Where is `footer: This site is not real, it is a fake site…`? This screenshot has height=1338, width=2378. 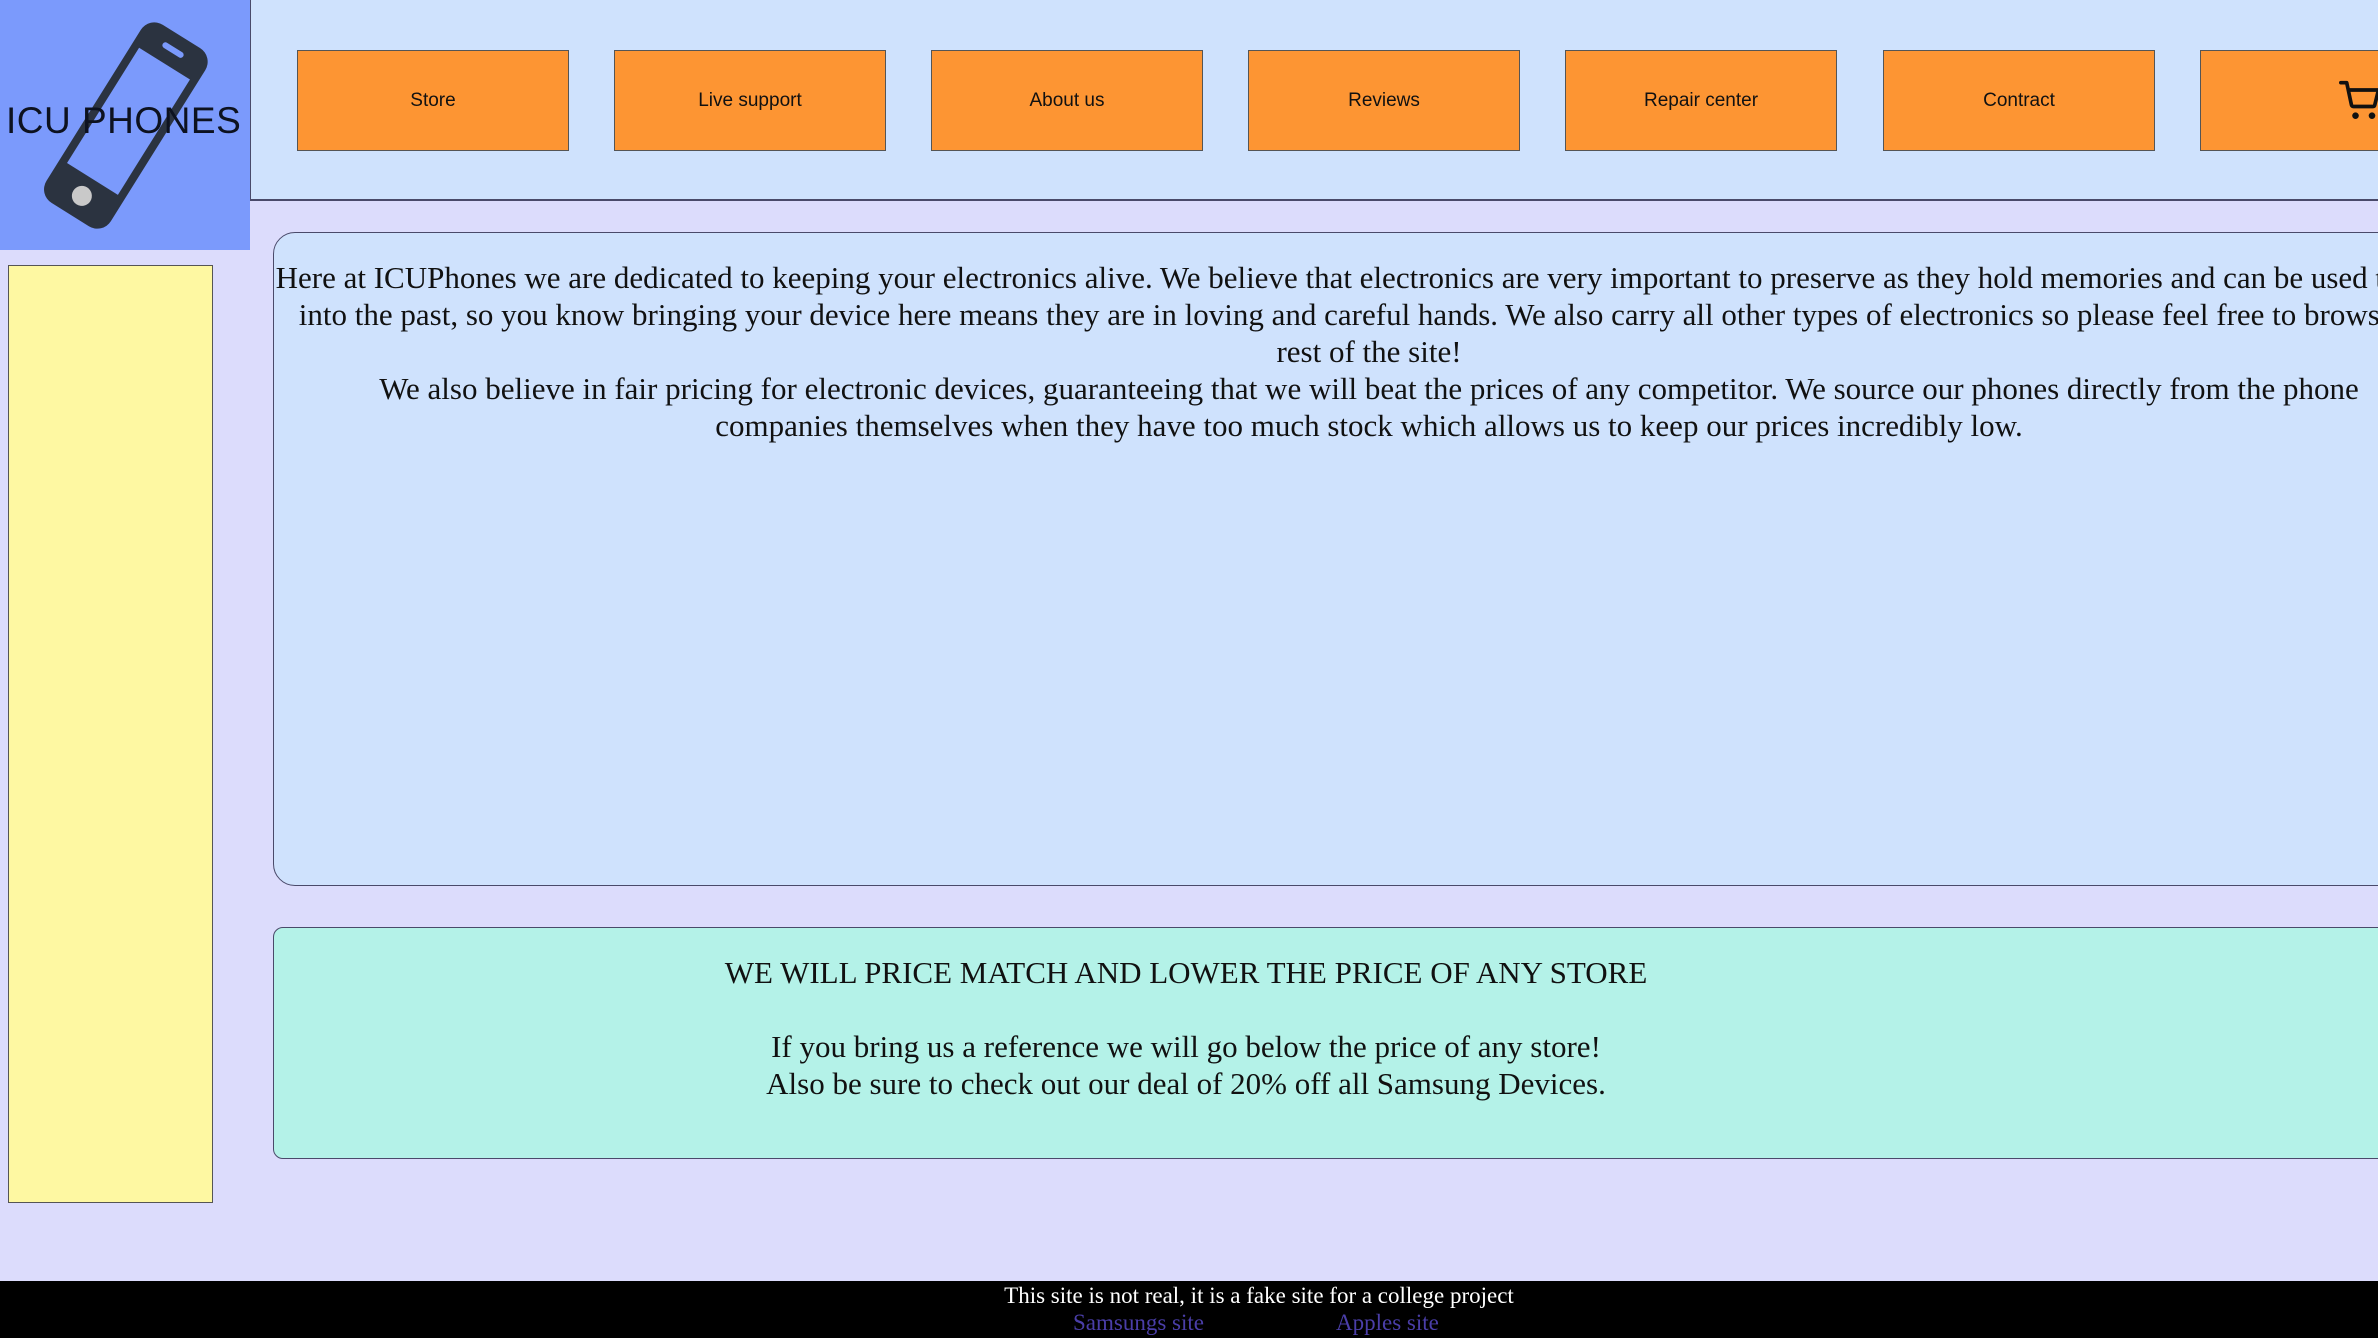
footer: This site is not real, it is a fake site… is located at coordinates (1189, 1309).